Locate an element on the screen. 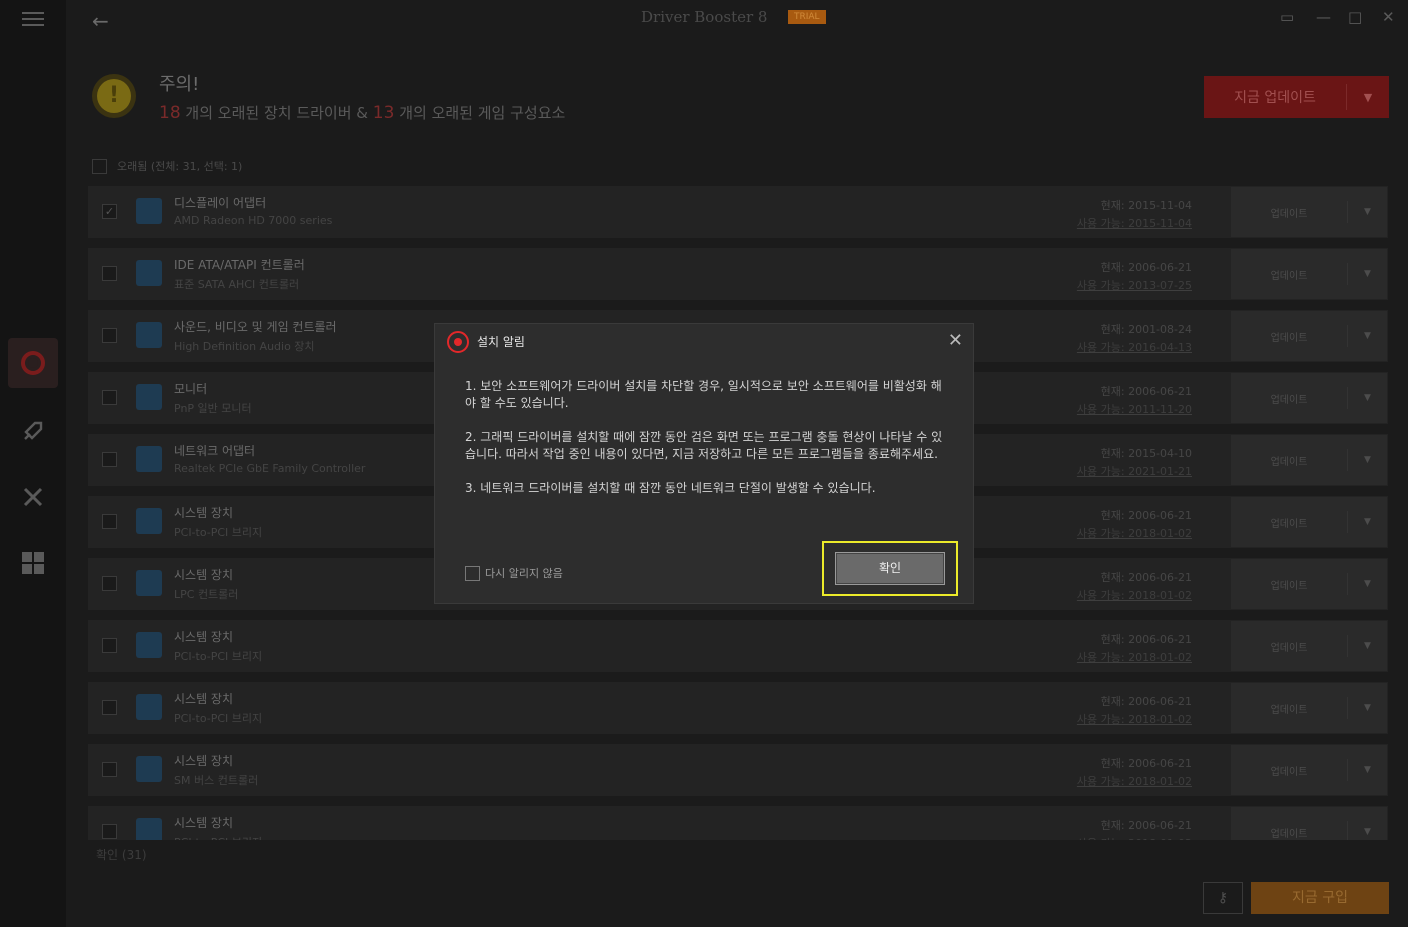  driver-model: AMD Radeon HD 7000 series is located at coordinates (253, 220).